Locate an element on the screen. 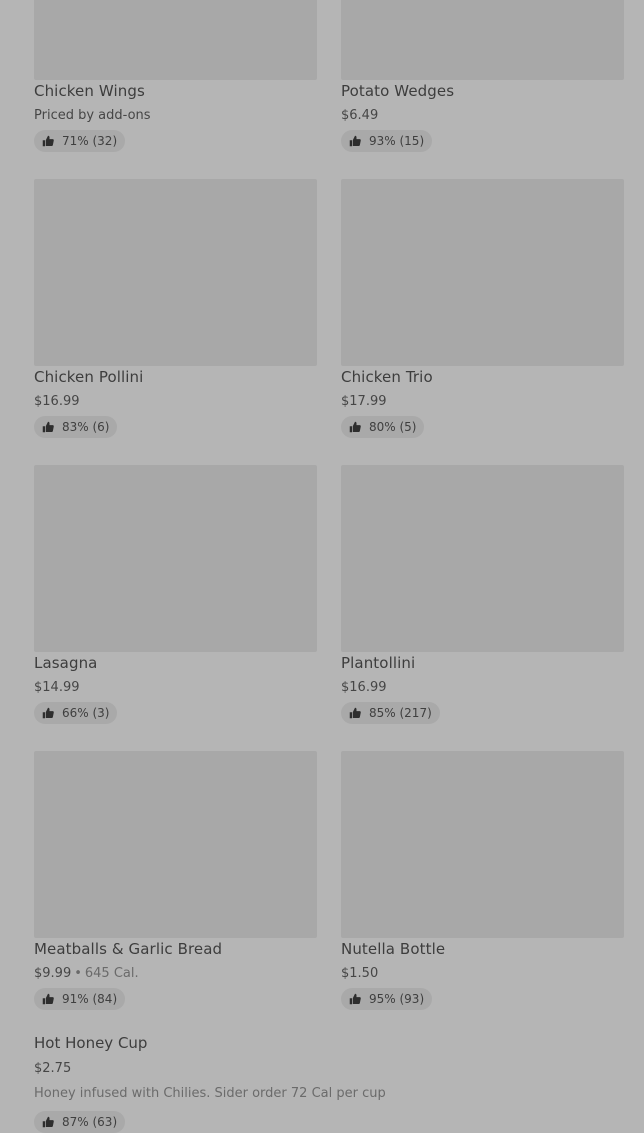 Image resolution: width=644 pixels, height=1133 pixels. menu-item-card: Potato Wedges $6.49 93% (15) is located at coordinates (482, 76).